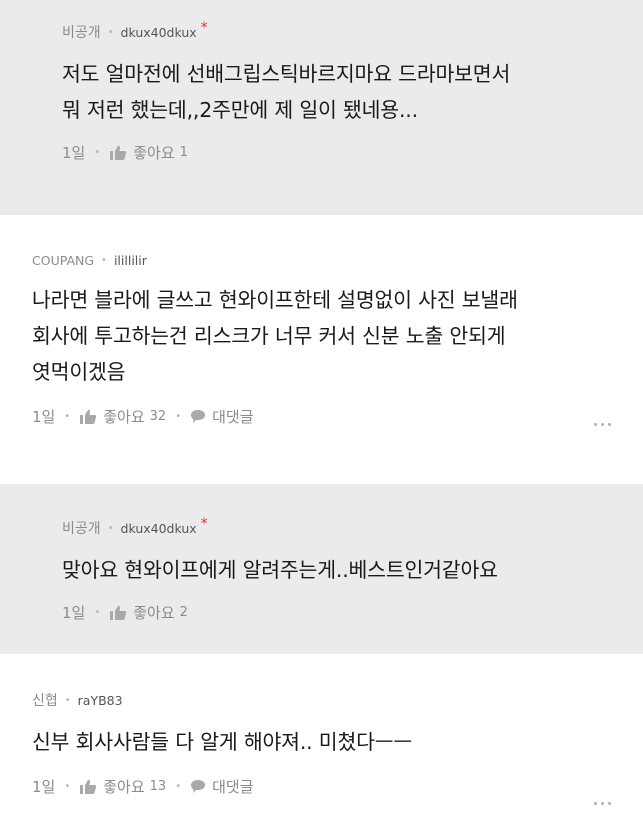 The width and height of the screenshot is (643, 828). Describe the element at coordinates (63, 260) in the screenshot. I see `author-company: COUPANG` at that location.